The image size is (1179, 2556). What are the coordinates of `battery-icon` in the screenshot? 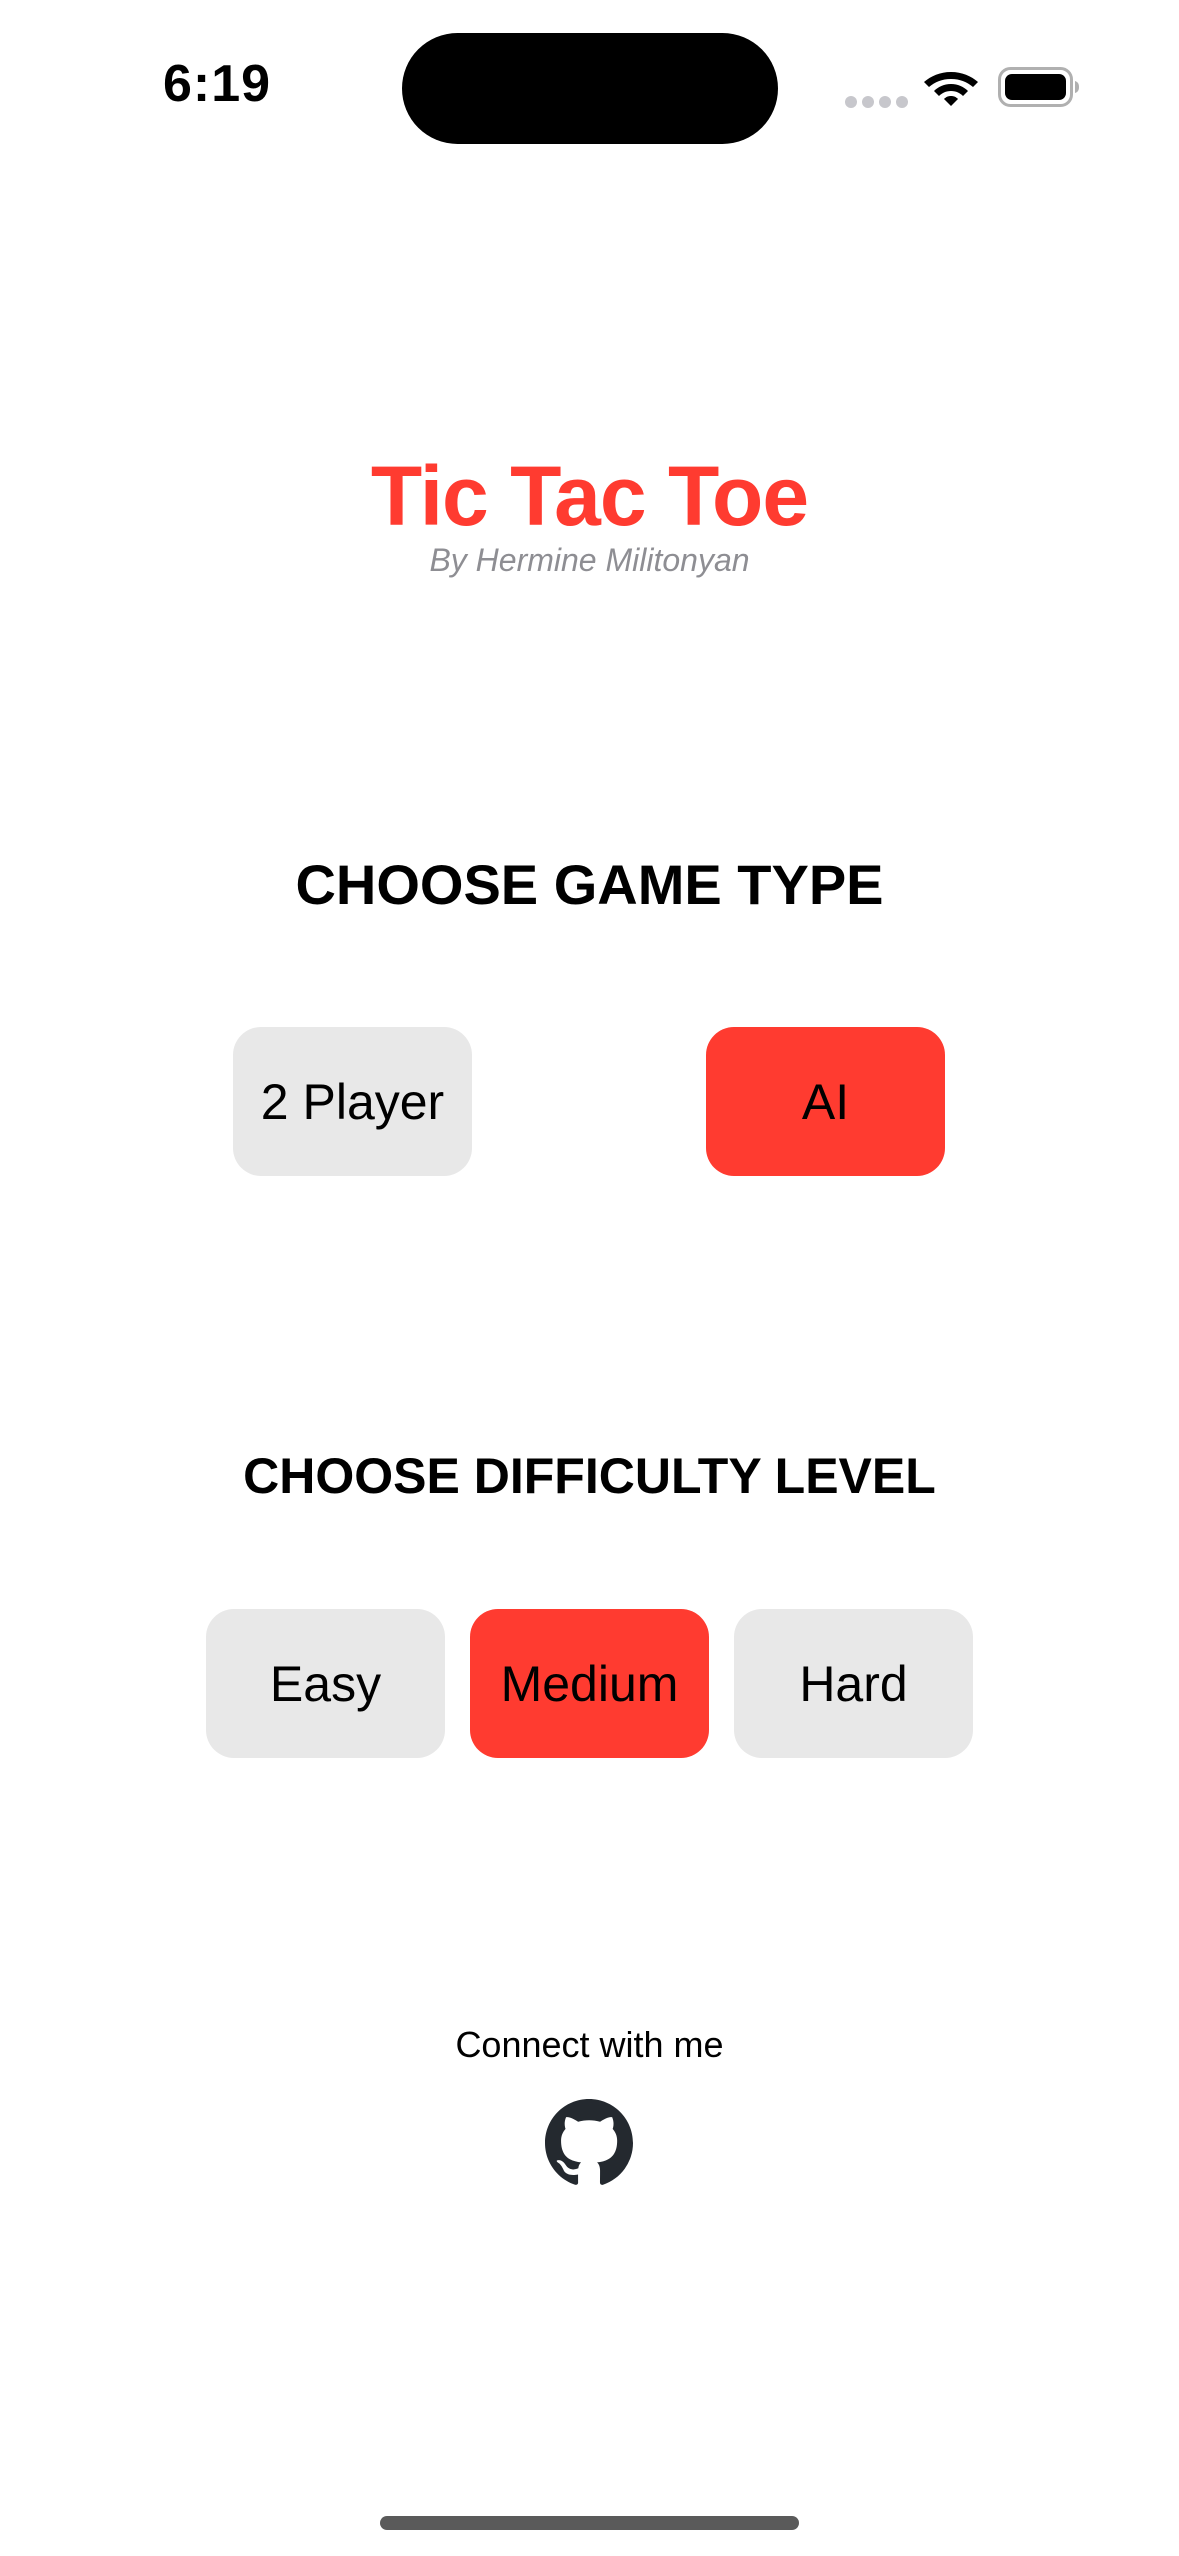 It's located at (1039, 87).